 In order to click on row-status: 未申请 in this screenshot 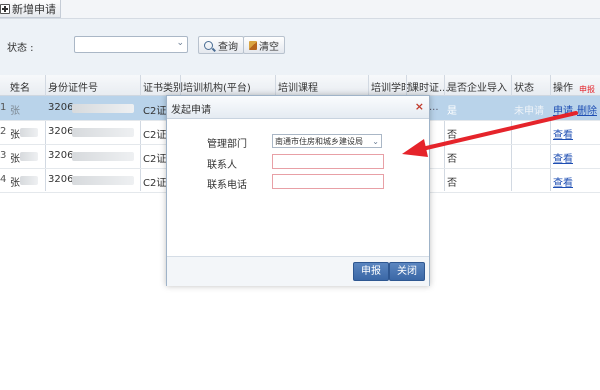, I will do `click(529, 111)`.